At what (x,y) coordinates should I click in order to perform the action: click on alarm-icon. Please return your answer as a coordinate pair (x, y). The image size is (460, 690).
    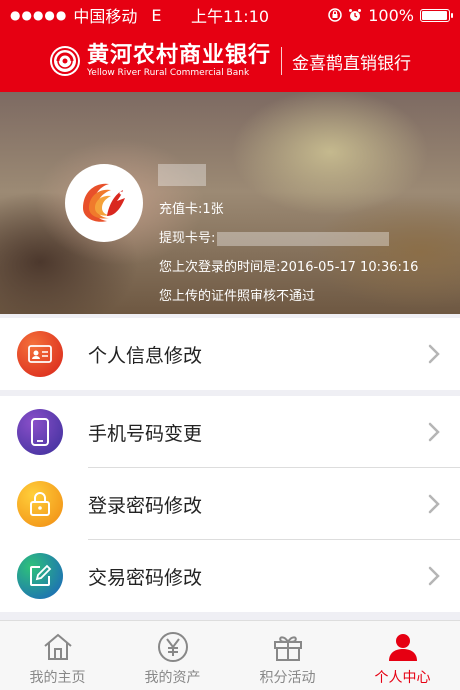
    Looking at the image, I should click on (355, 15).